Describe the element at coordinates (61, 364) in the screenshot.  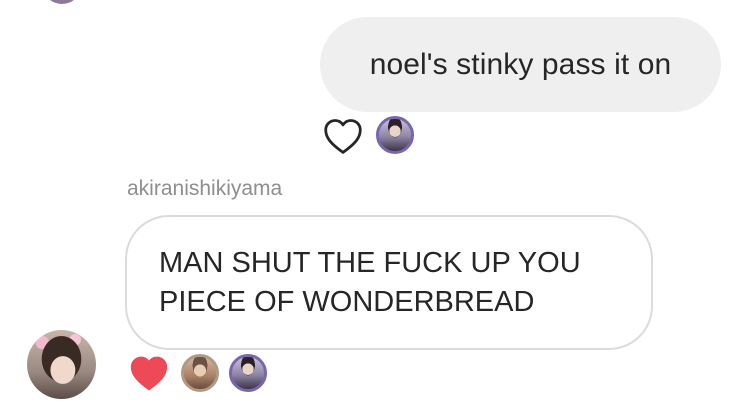
I see `sender-avatar` at that location.